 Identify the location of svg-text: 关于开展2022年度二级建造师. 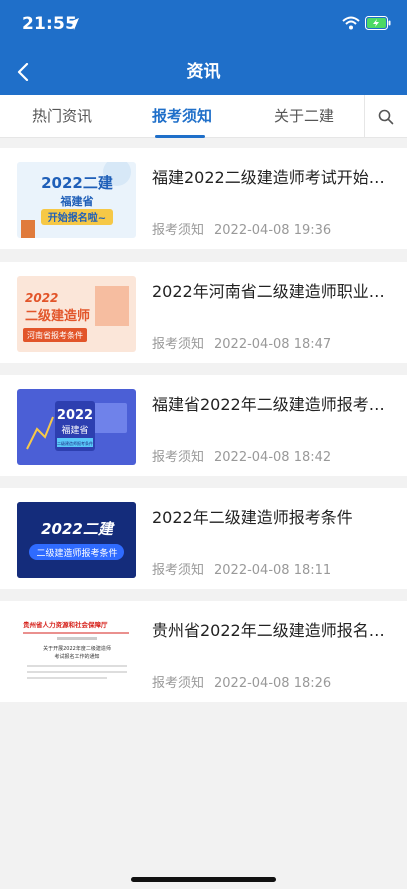
(77, 648).